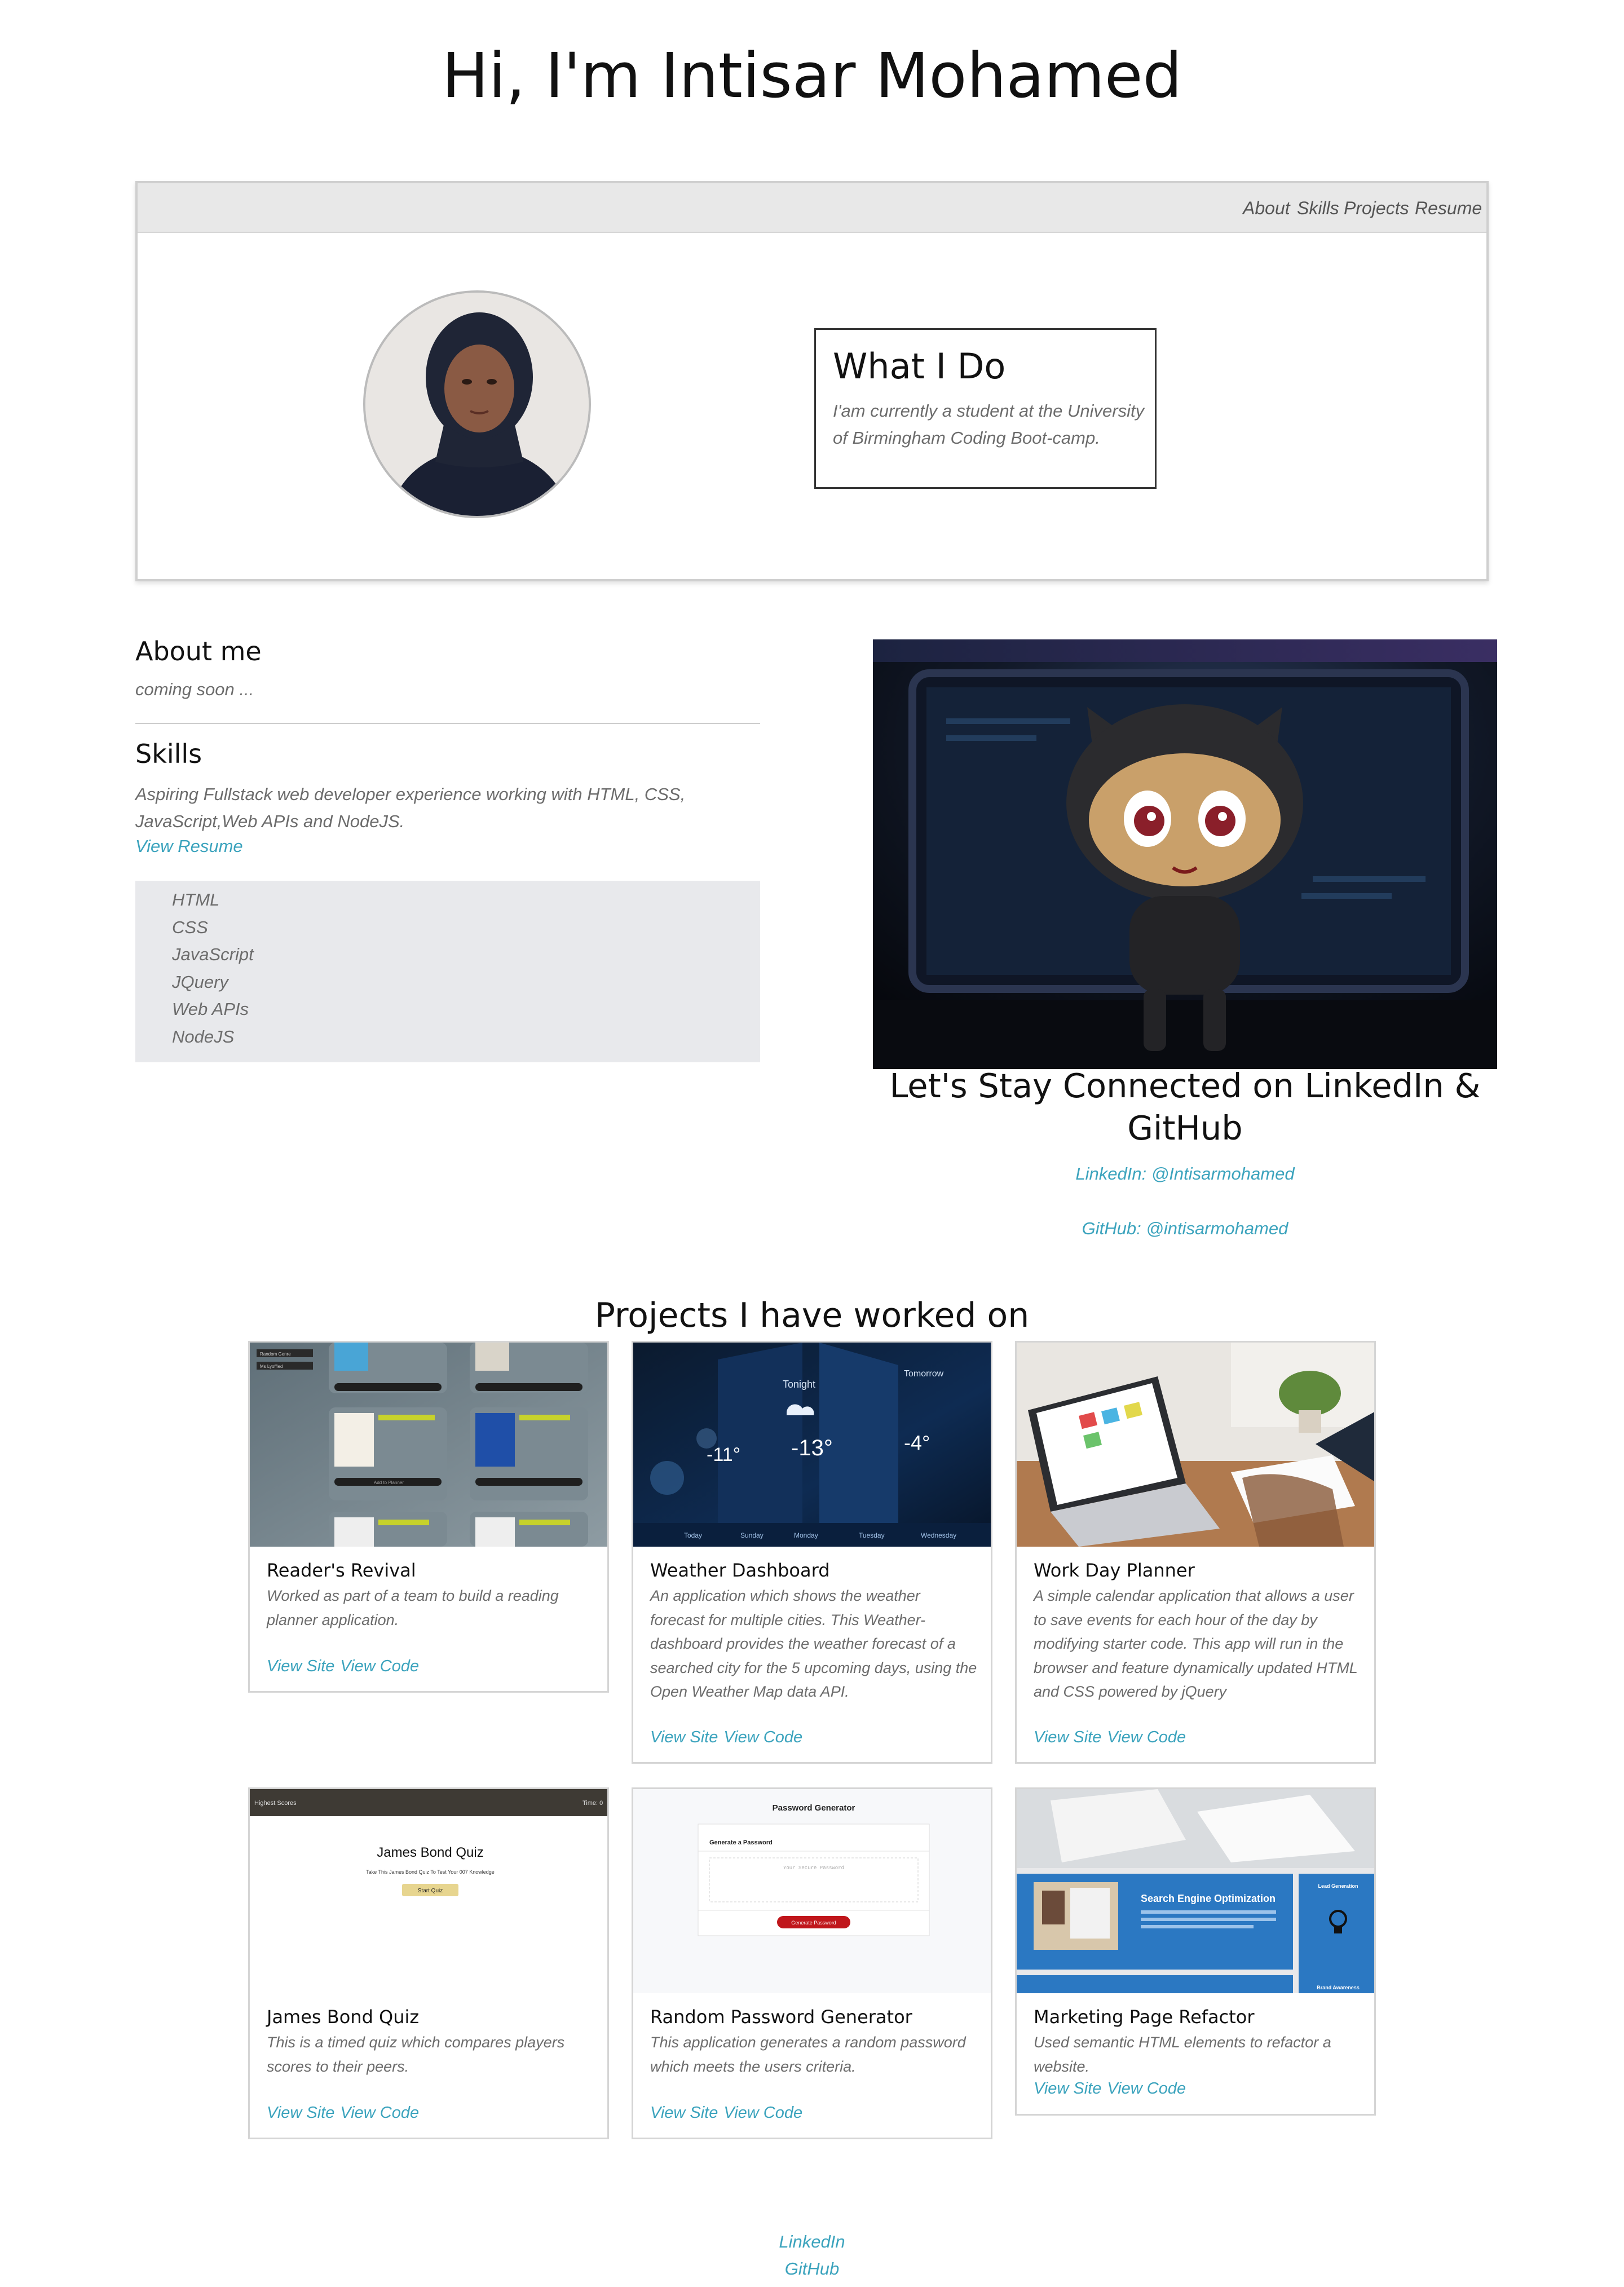 This screenshot has width=1624, height=2287. Describe the element at coordinates (806, 1535) in the screenshot. I see `weather-day: Monday` at that location.